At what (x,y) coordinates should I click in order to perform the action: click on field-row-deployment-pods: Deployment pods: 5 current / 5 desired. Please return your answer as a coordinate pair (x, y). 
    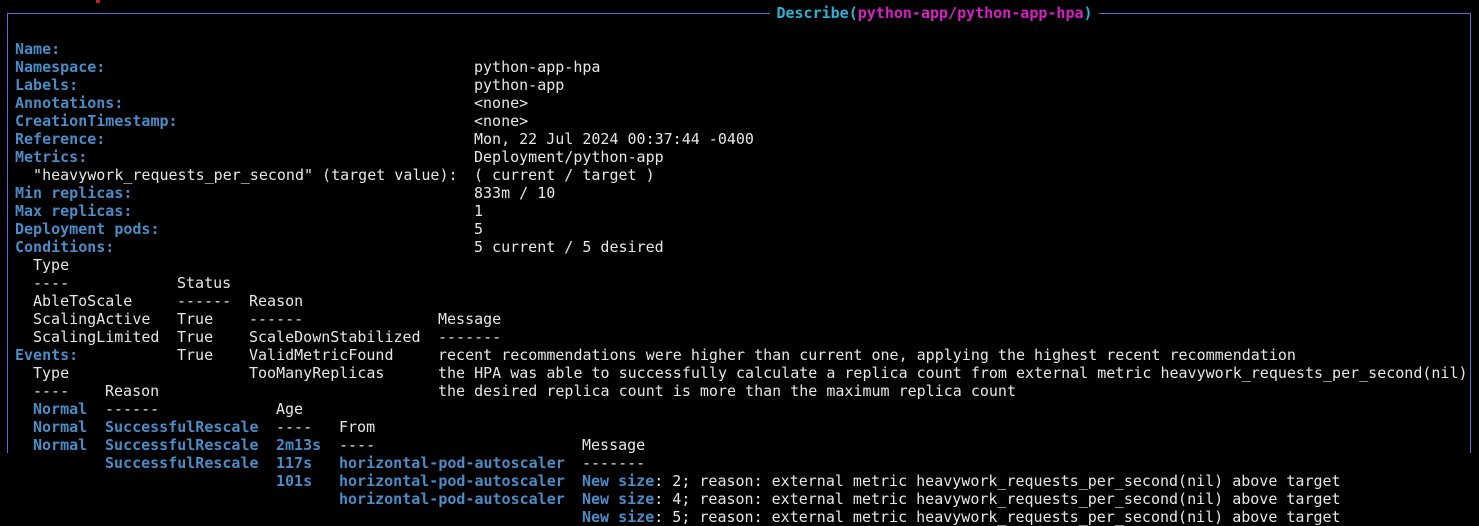
    Looking at the image, I should click on (339, 229).